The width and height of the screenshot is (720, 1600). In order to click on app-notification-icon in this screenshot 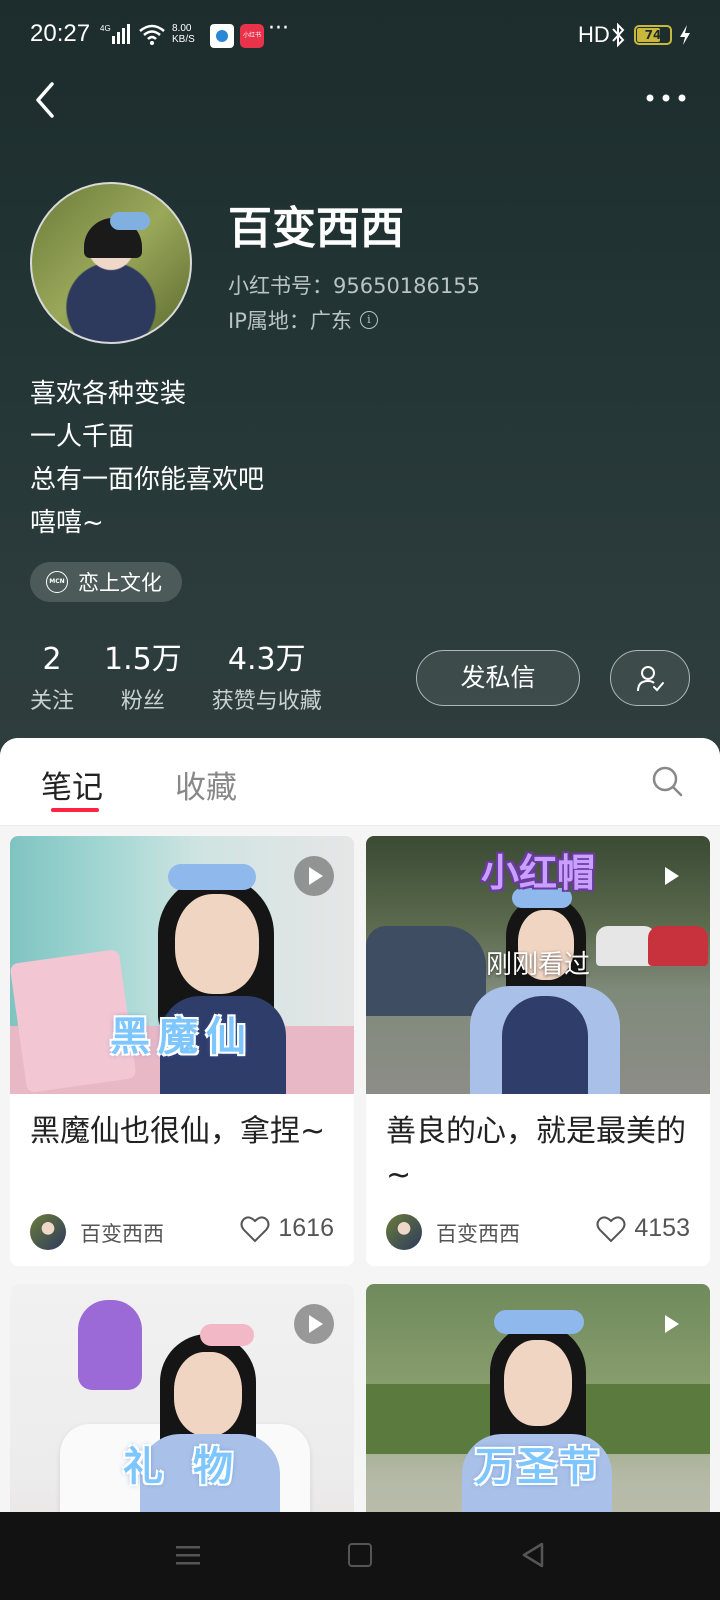, I will do `click(222, 36)`.